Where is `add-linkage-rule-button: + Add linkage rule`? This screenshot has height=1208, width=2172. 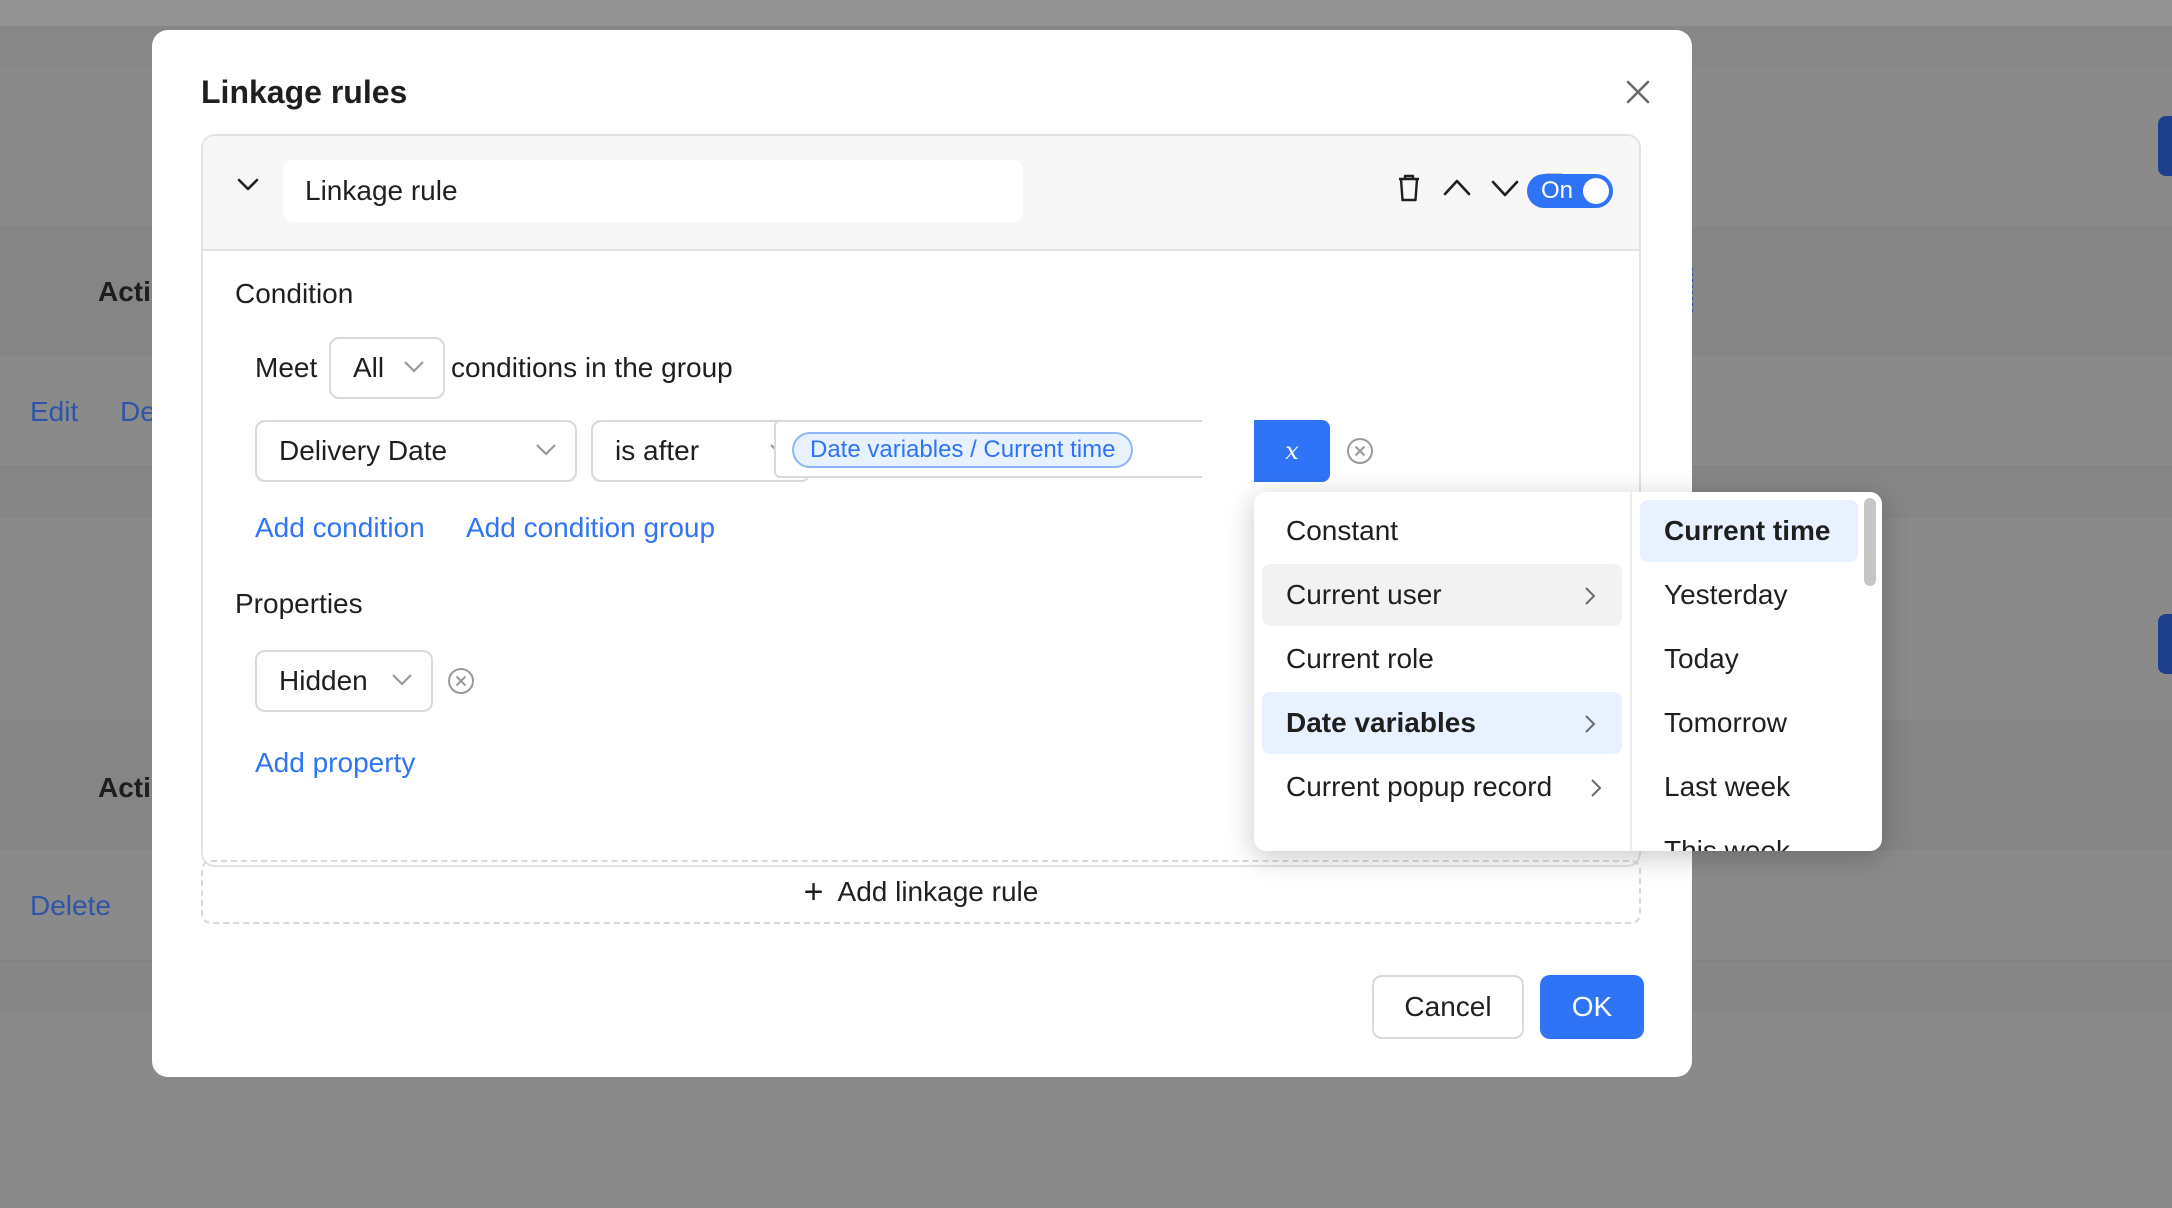
add-linkage-rule-button: + Add linkage rule is located at coordinates (921, 892).